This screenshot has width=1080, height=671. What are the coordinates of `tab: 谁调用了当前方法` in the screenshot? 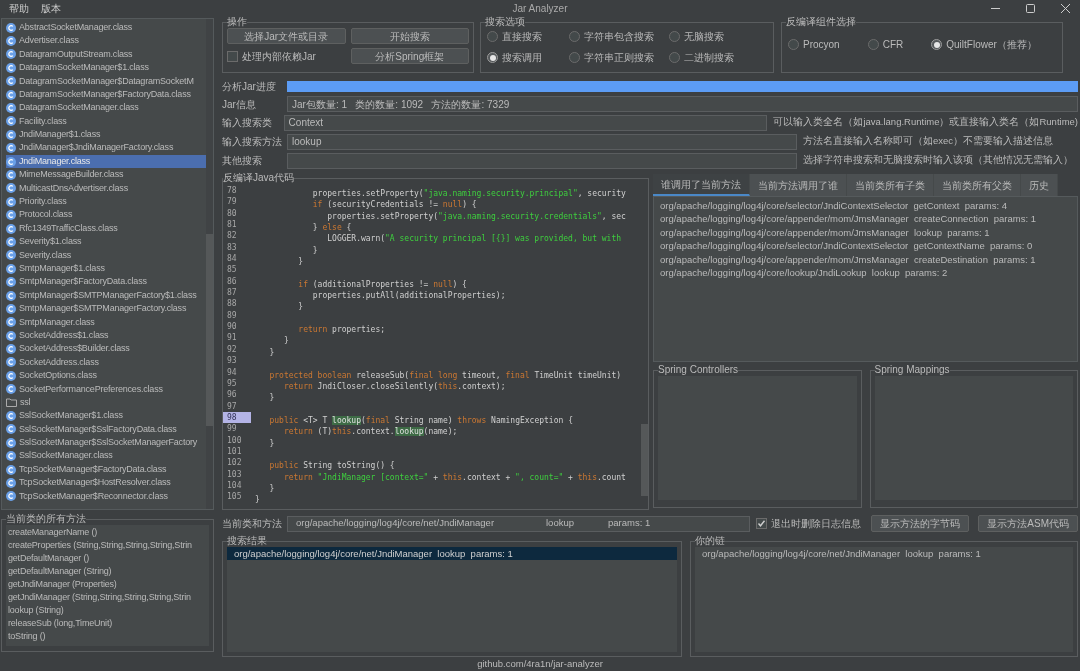 It's located at (701, 185).